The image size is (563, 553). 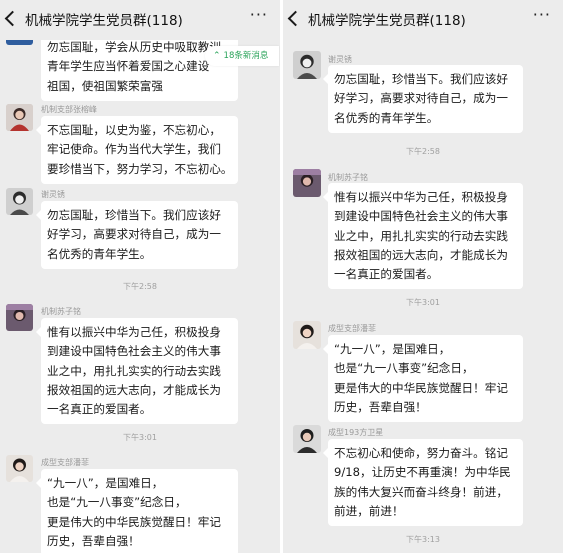 What do you see at coordinates (69, 109) in the screenshot?
I see `sender-name: 机制支部张榕峰` at bounding box center [69, 109].